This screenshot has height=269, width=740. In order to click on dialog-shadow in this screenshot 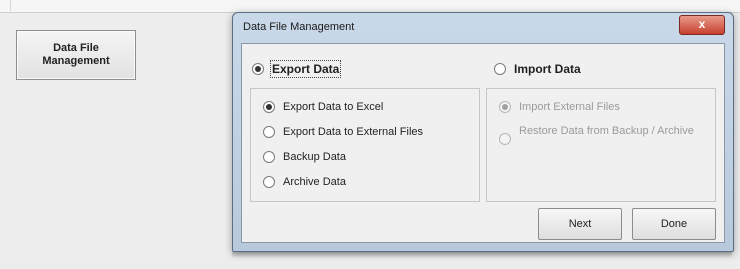, I will do `click(482, 255)`.